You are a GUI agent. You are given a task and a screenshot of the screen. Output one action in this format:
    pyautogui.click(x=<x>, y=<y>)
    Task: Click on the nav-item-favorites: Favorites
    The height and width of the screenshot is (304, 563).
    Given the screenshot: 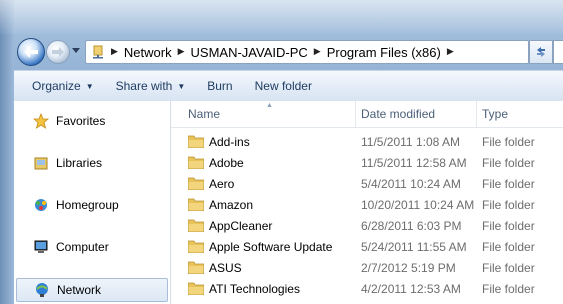 What is the action you would take?
    pyautogui.click(x=91, y=121)
    